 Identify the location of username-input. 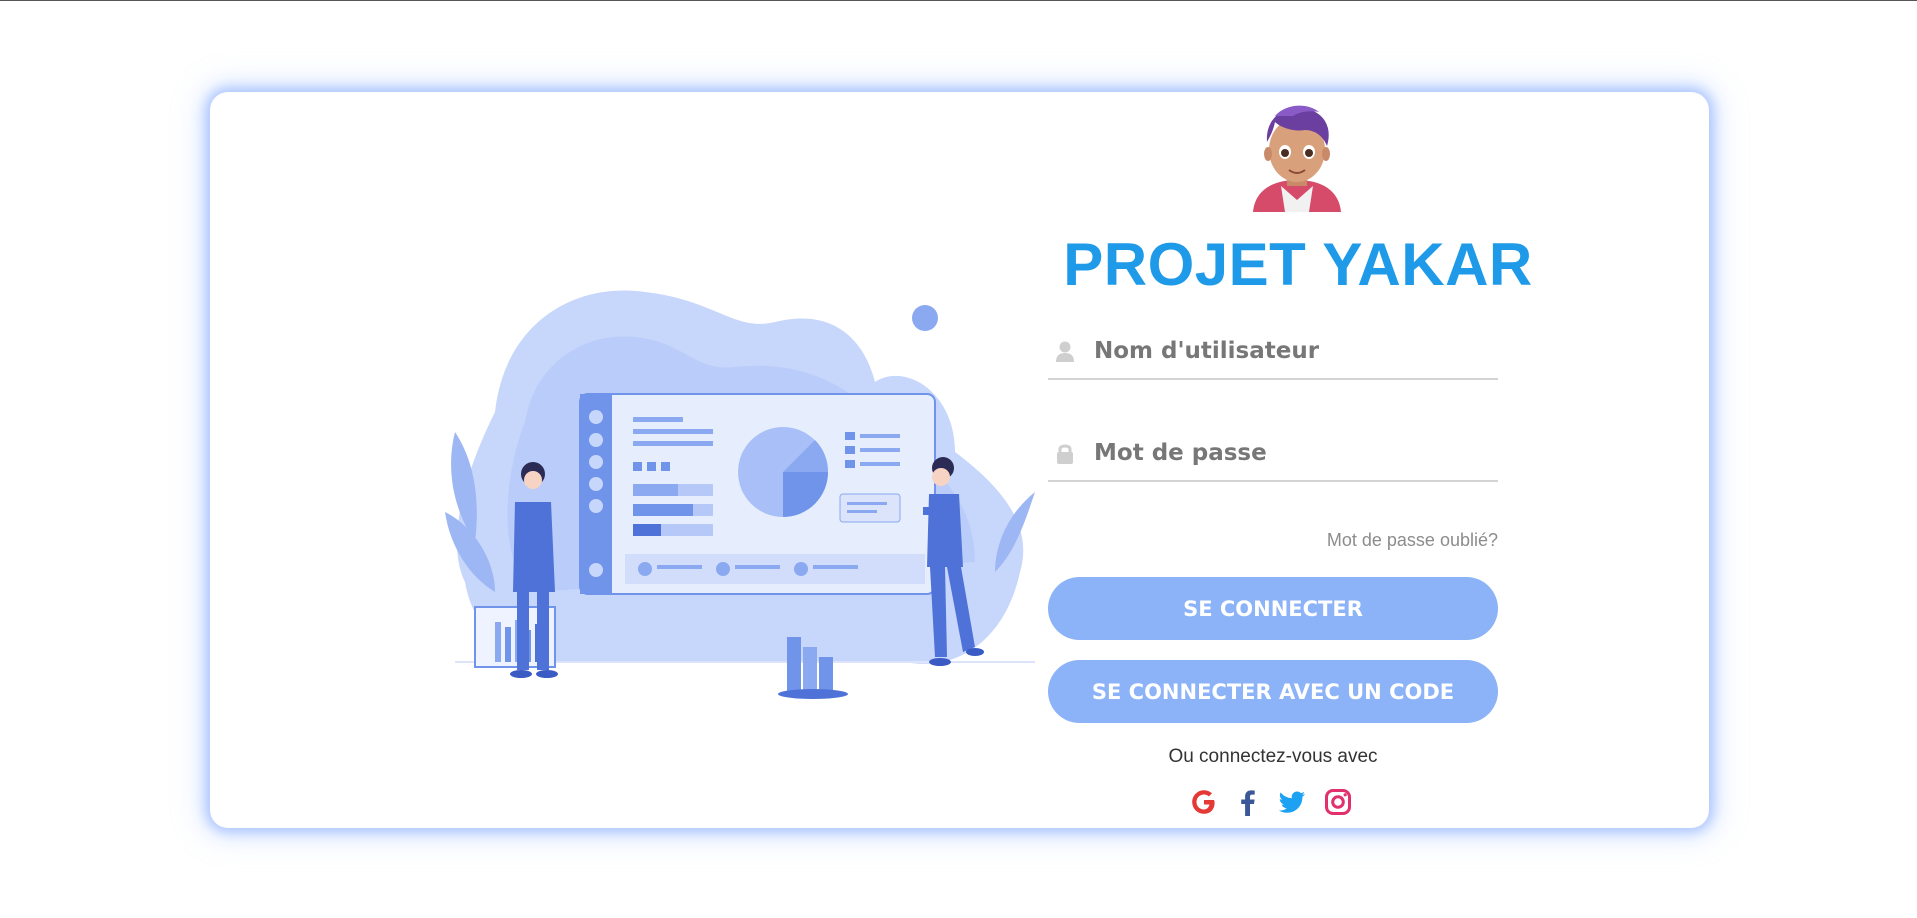
(1294, 351).